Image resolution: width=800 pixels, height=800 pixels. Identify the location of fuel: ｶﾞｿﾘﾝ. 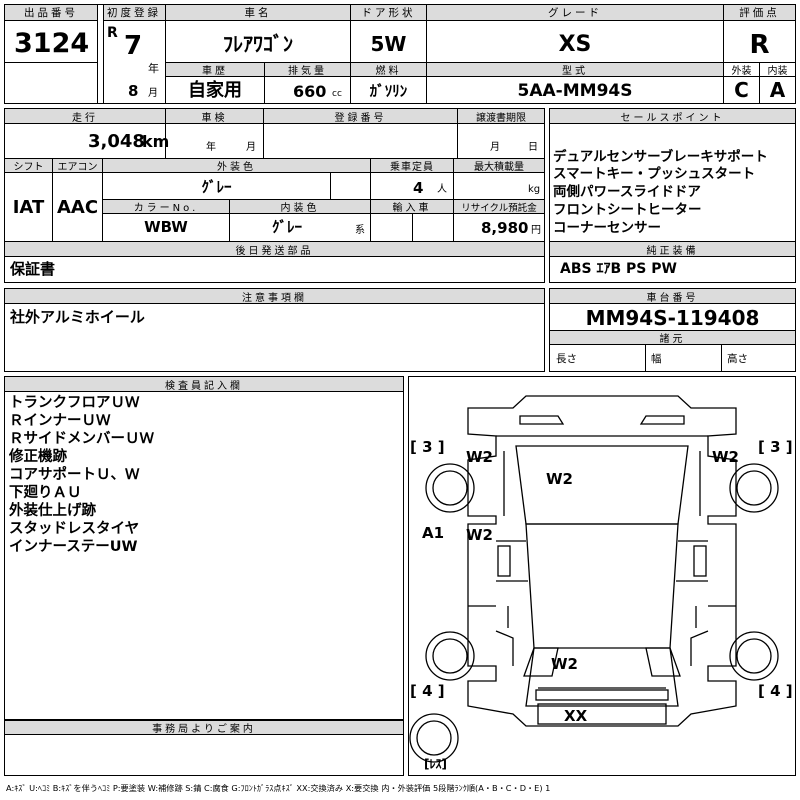
(388, 91).